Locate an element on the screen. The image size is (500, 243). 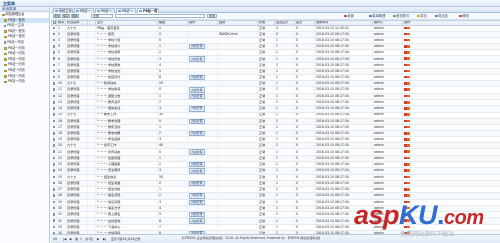
add-button: 添加 is located at coordinates (57, 16).